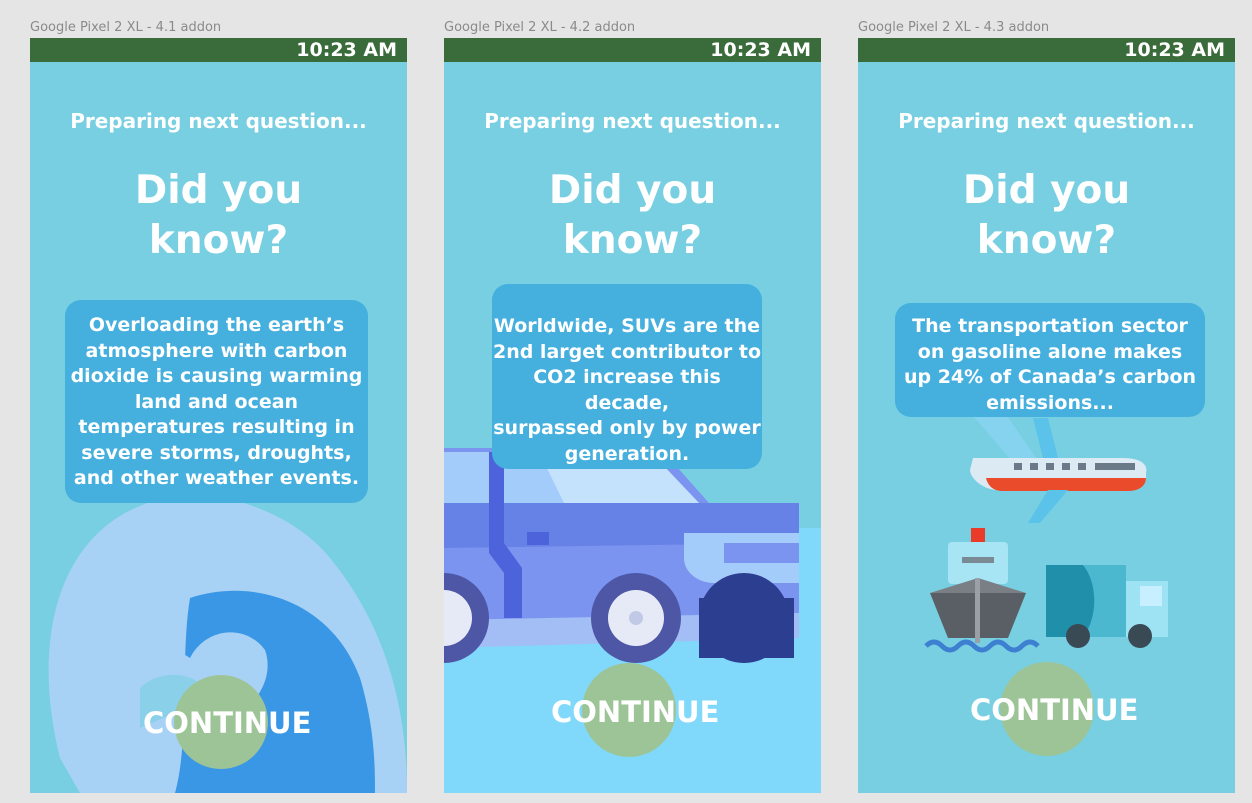  I want to click on fact-line: The transportation sector, so click(1050, 326).